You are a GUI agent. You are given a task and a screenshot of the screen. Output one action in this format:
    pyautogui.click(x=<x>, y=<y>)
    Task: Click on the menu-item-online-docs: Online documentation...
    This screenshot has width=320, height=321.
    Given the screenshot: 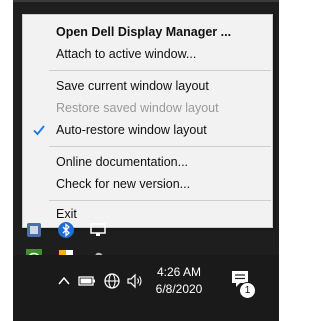 What is the action you would take?
    pyautogui.click(x=147, y=162)
    